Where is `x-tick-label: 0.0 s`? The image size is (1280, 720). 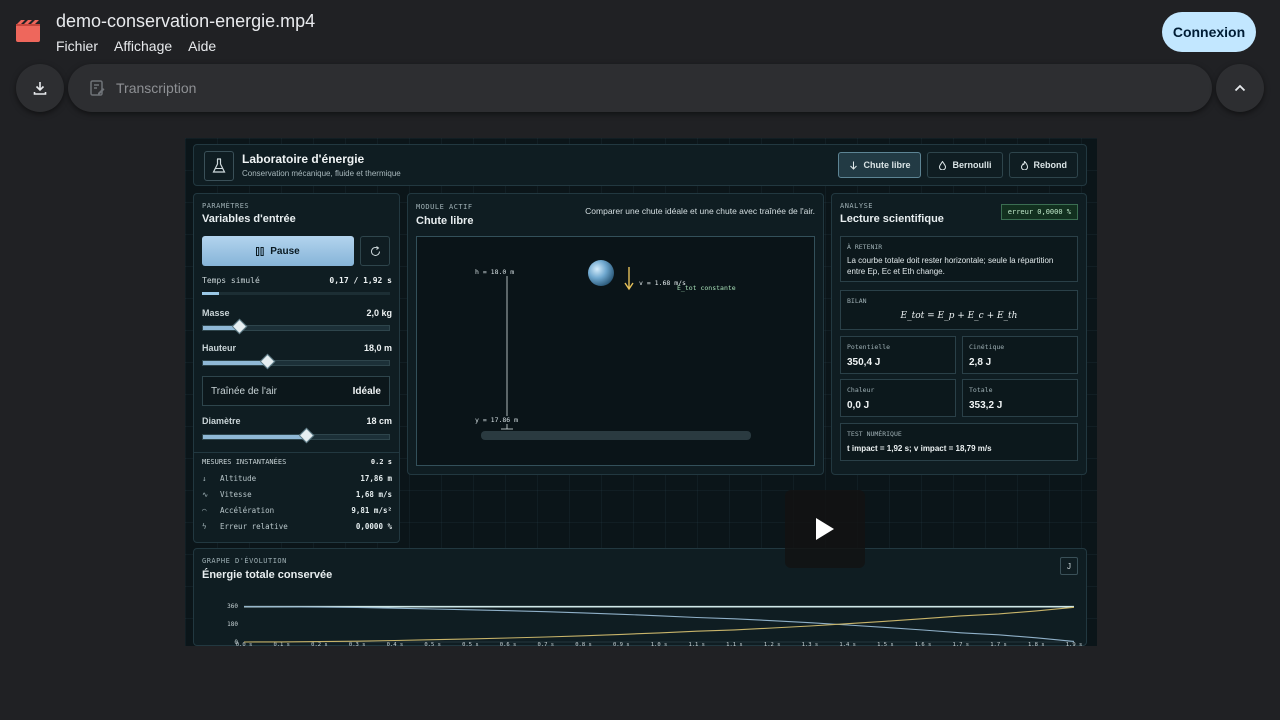
x-tick-label: 0.0 s is located at coordinates (244, 644).